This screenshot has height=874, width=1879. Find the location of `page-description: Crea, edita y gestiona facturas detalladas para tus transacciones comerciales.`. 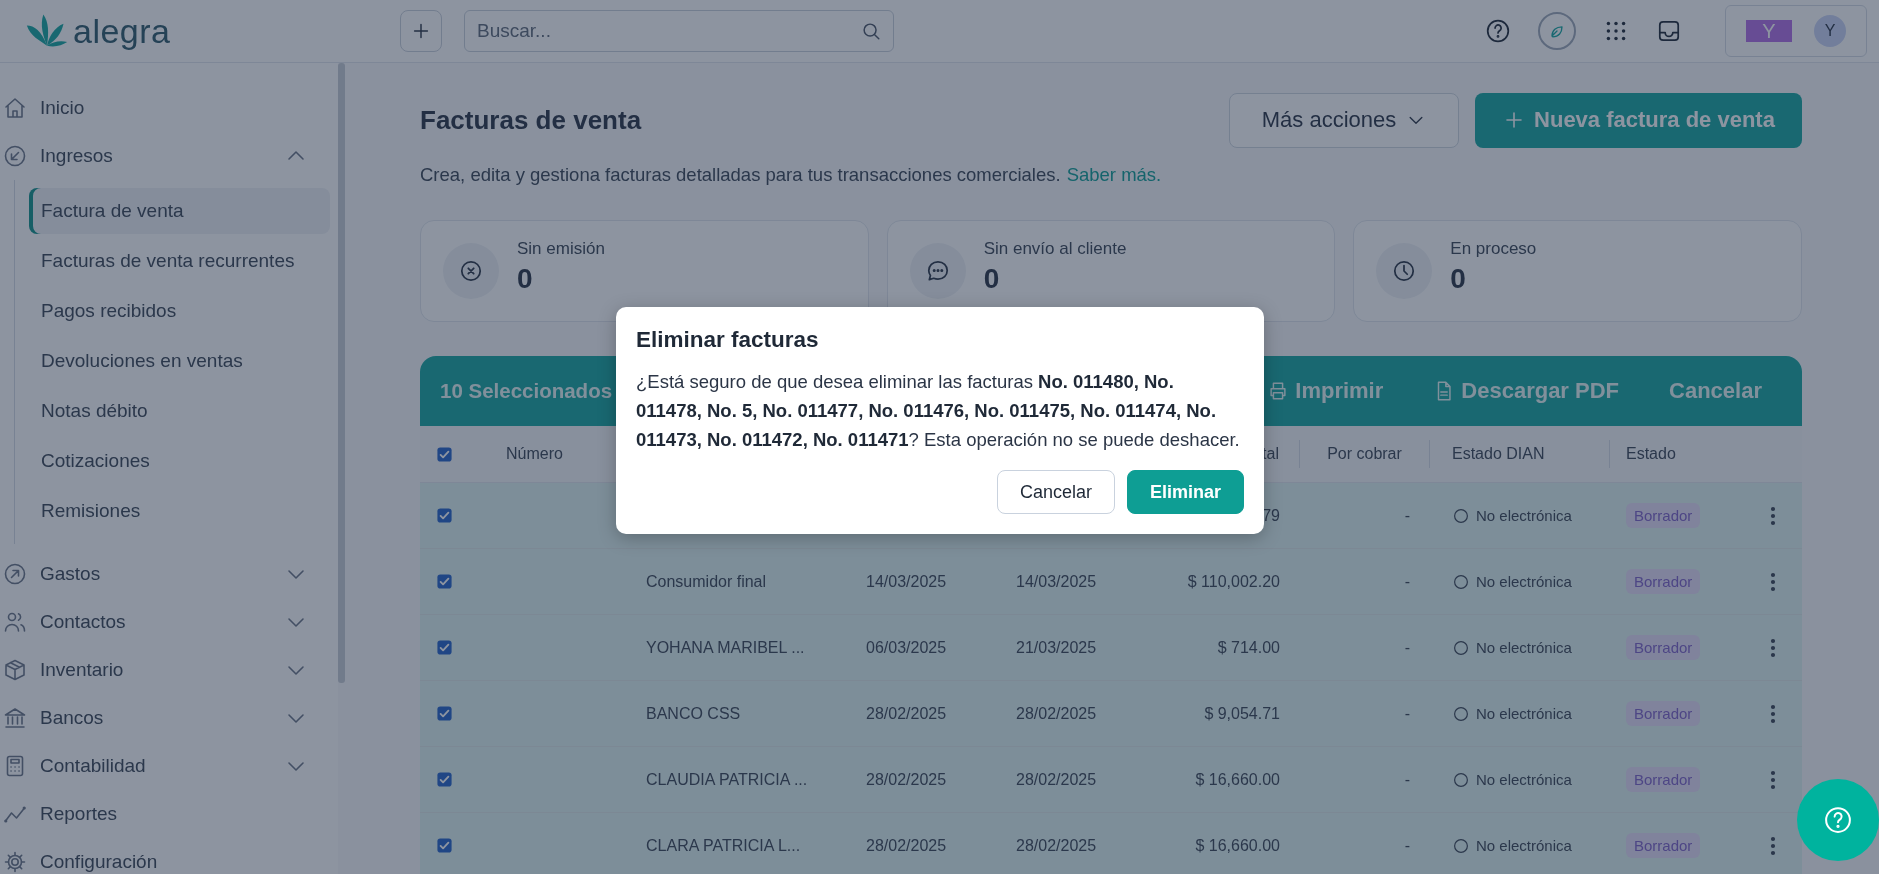

page-description: Crea, edita y gestiona facturas detalladas para tus transacciones comerciales. is located at coordinates (740, 175).